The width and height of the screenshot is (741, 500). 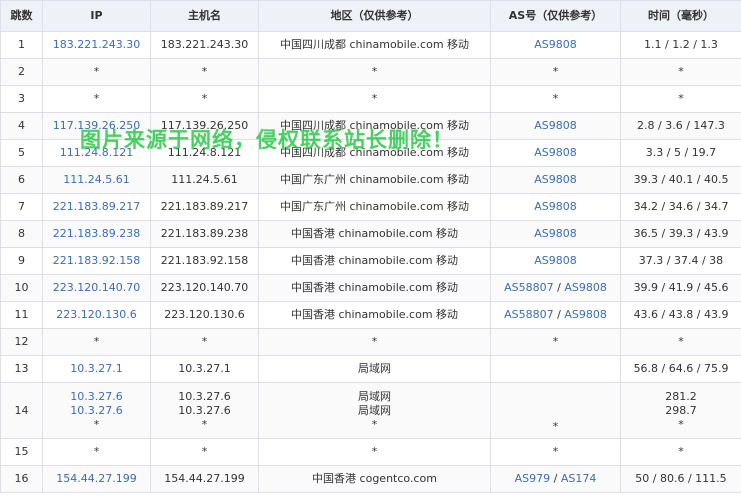 I want to click on as-cell: AS979 / AS174, so click(x=555, y=479).